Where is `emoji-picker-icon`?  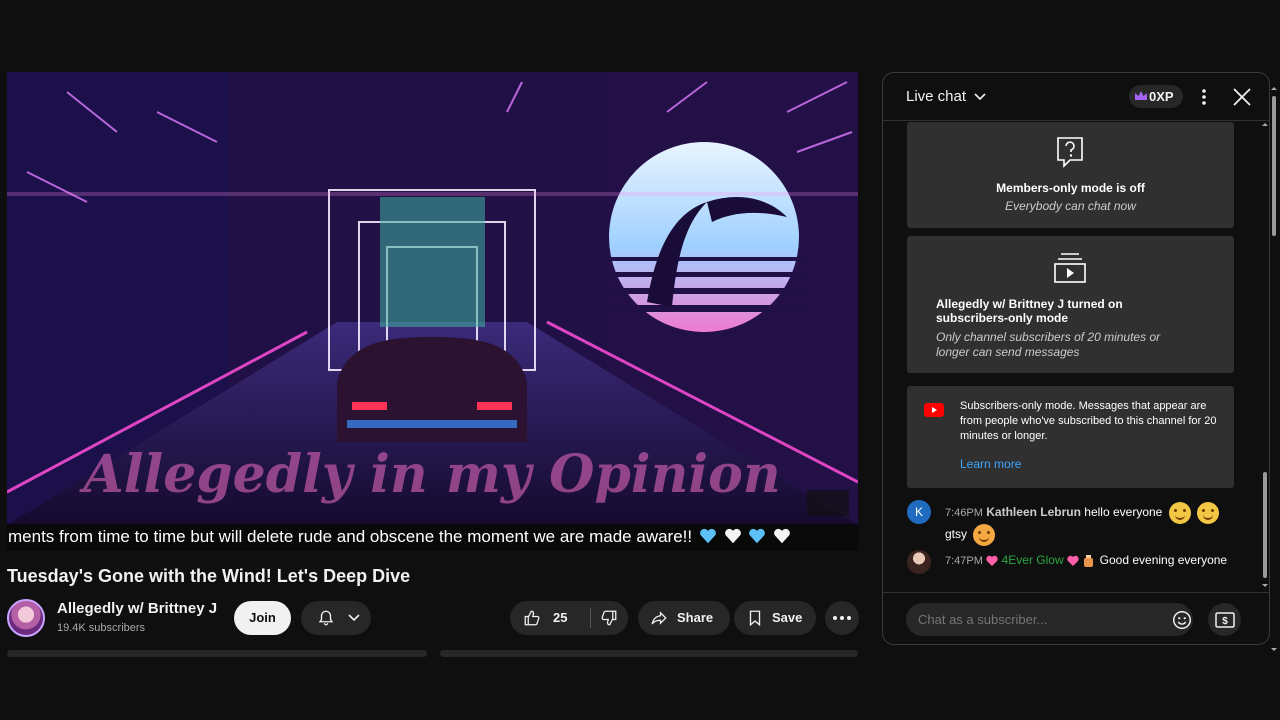 emoji-picker-icon is located at coordinates (1182, 620).